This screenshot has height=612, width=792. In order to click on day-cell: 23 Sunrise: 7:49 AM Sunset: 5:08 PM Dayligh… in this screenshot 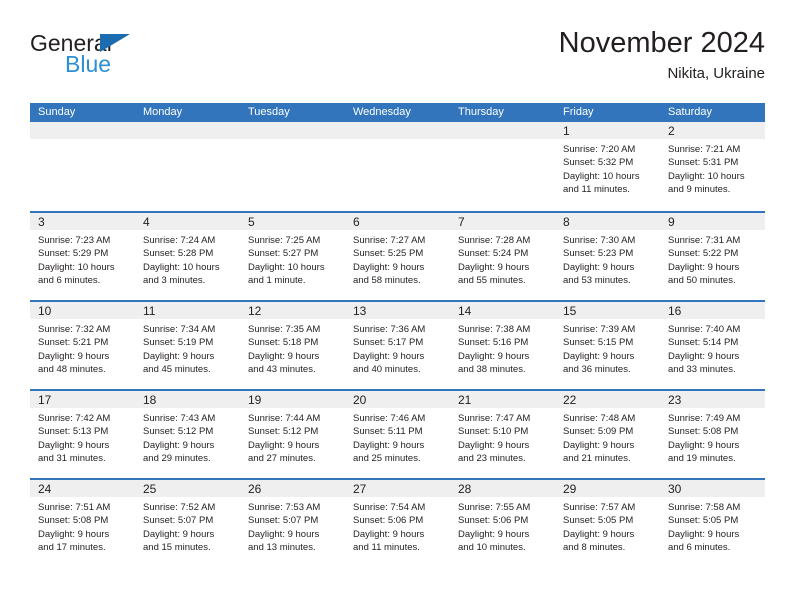, I will do `click(712, 433)`.